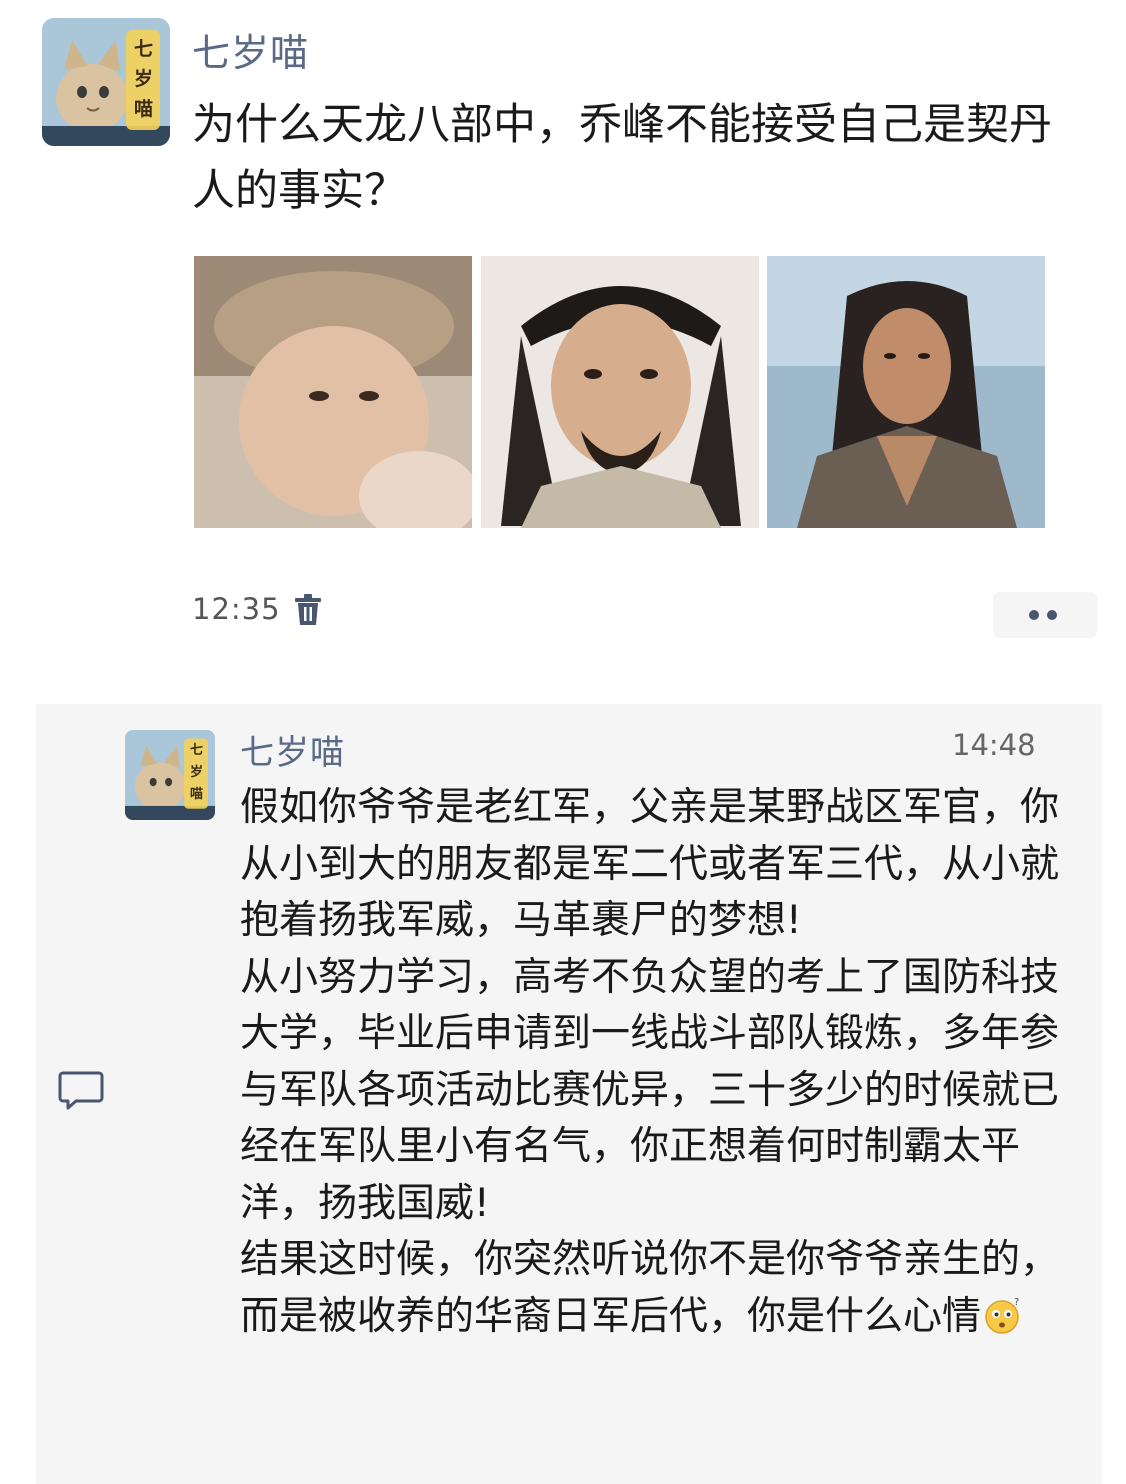 The height and width of the screenshot is (1484, 1126). What do you see at coordinates (236, 609) in the screenshot?
I see `post-timestamp: 12:35` at bounding box center [236, 609].